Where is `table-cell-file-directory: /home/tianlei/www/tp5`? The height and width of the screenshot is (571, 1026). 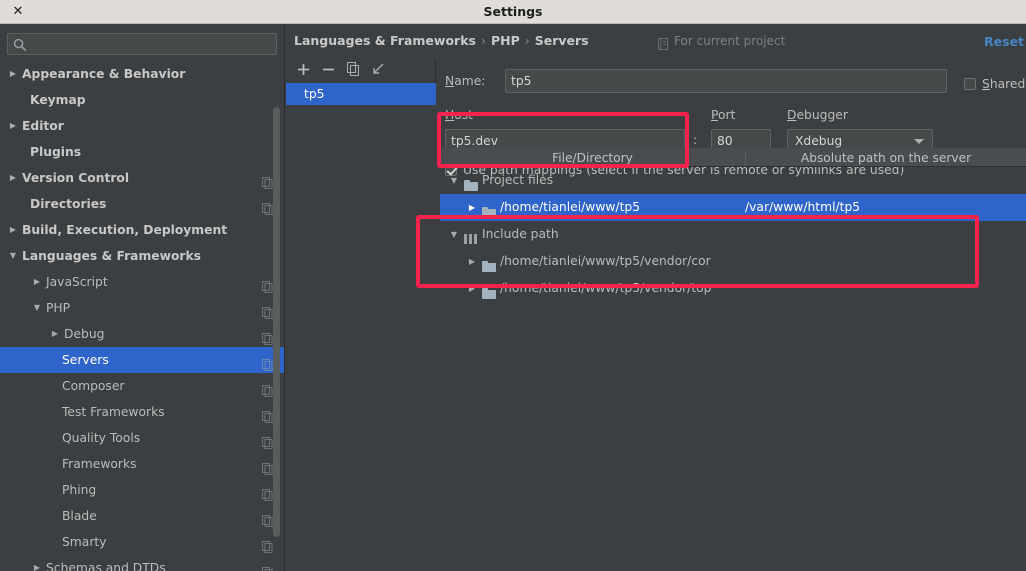
table-cell-file-directory: /home/tianlei/www/tp5 is located at coordinates (570, 207).